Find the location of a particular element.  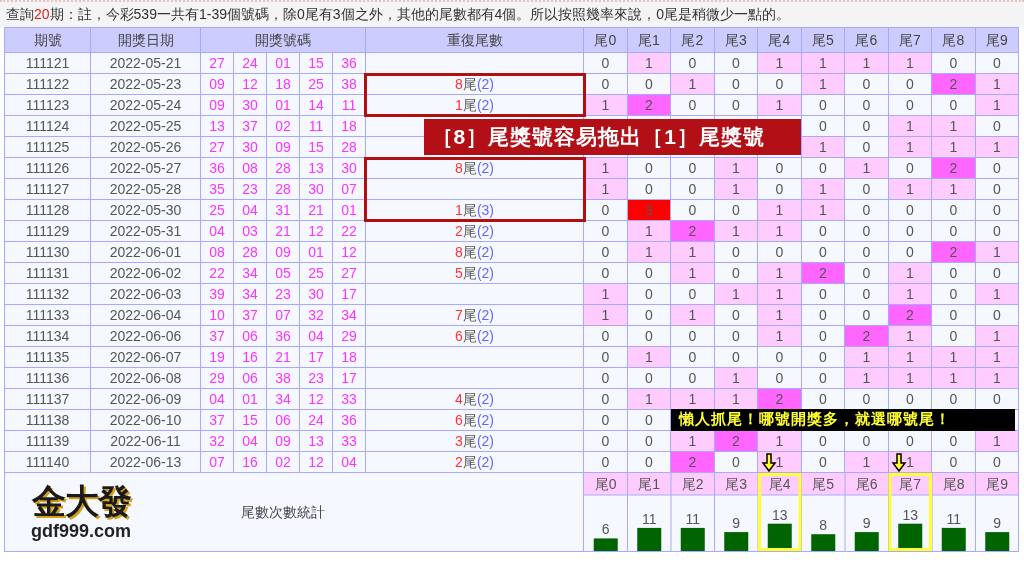

table-cell: 111121 is located at coordinates (47, 63).